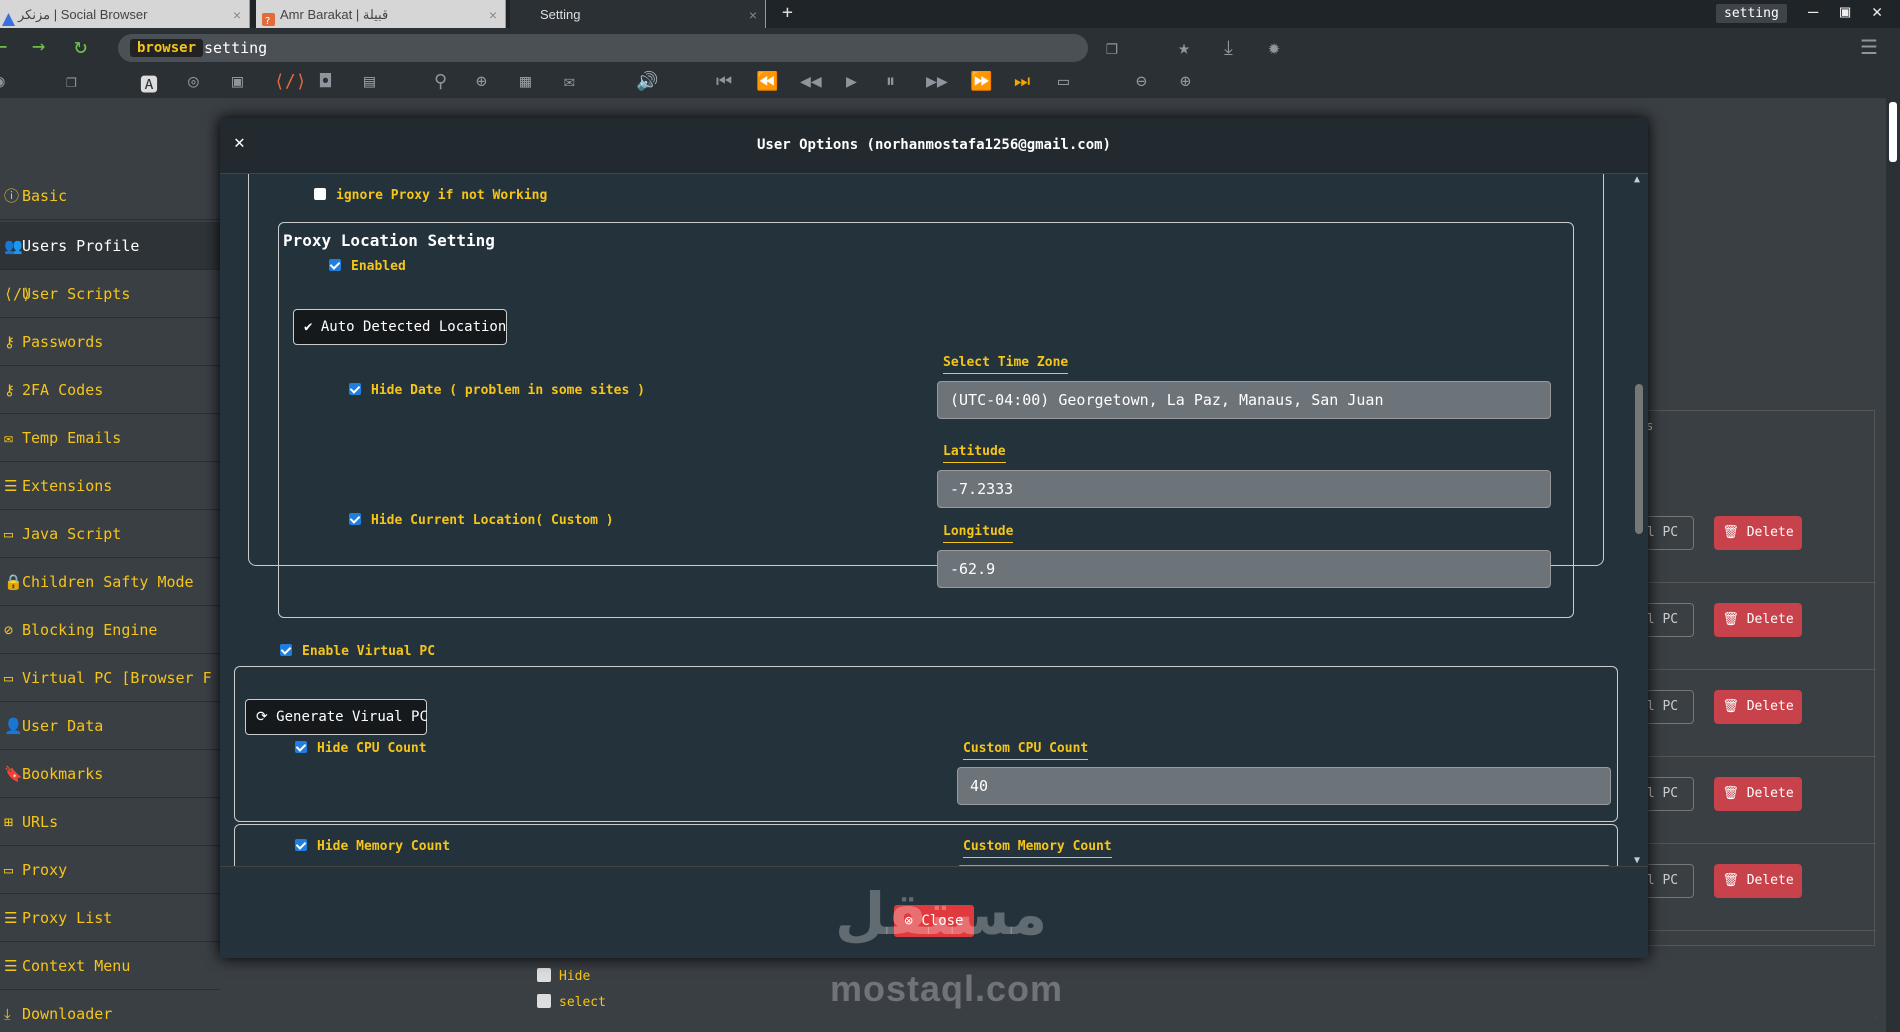 The height and width of the screenshot is (1032, 1900). What do you see at coordinates (1022, 81) in the screenshot?
I see `skip-end-icon: ⏭` at bounding box center [1022, 81].